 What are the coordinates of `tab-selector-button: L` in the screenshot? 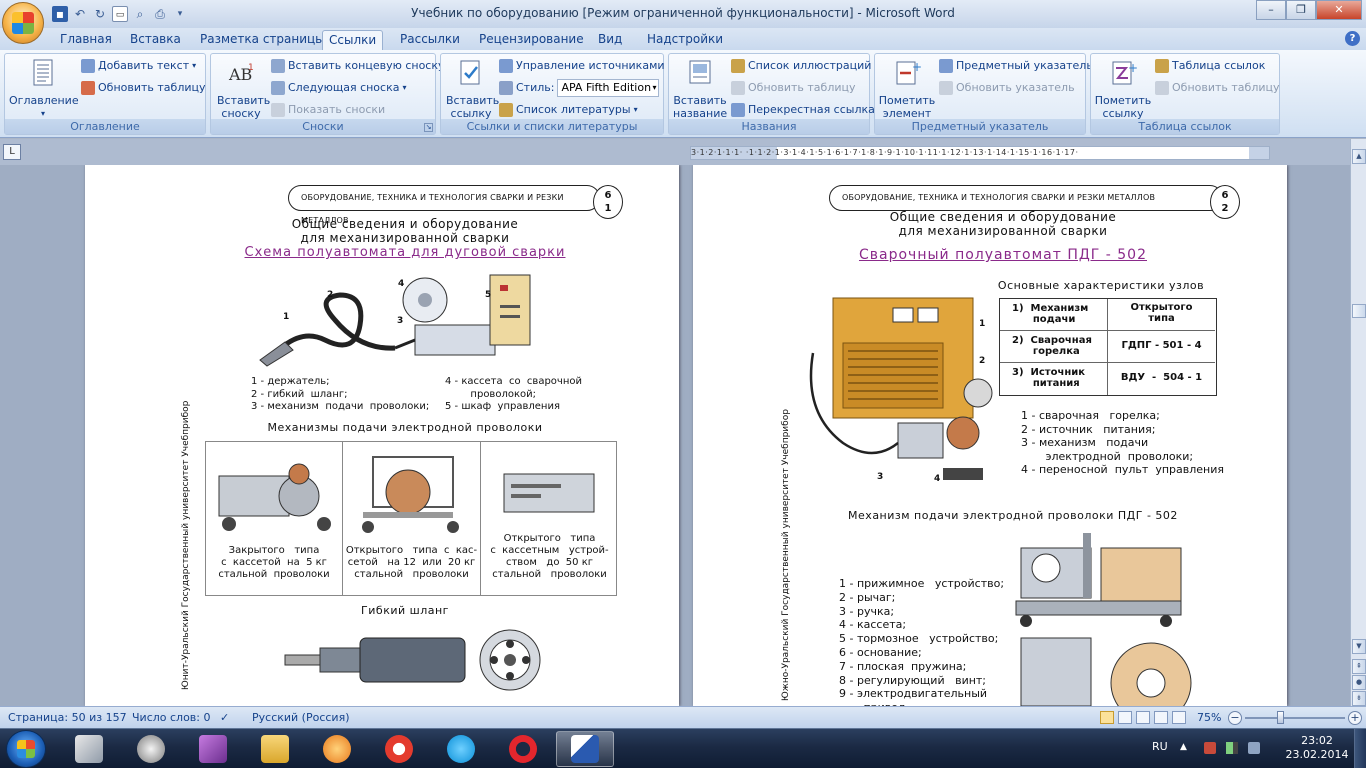 It's located at (12, 152).